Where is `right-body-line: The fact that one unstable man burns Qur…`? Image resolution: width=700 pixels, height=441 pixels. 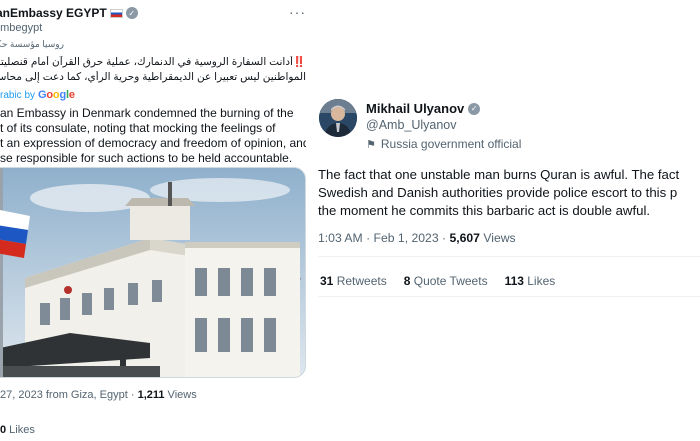
right-body-line: The fact that one unstable man burns Qur… is located at coordinates (499, 174).